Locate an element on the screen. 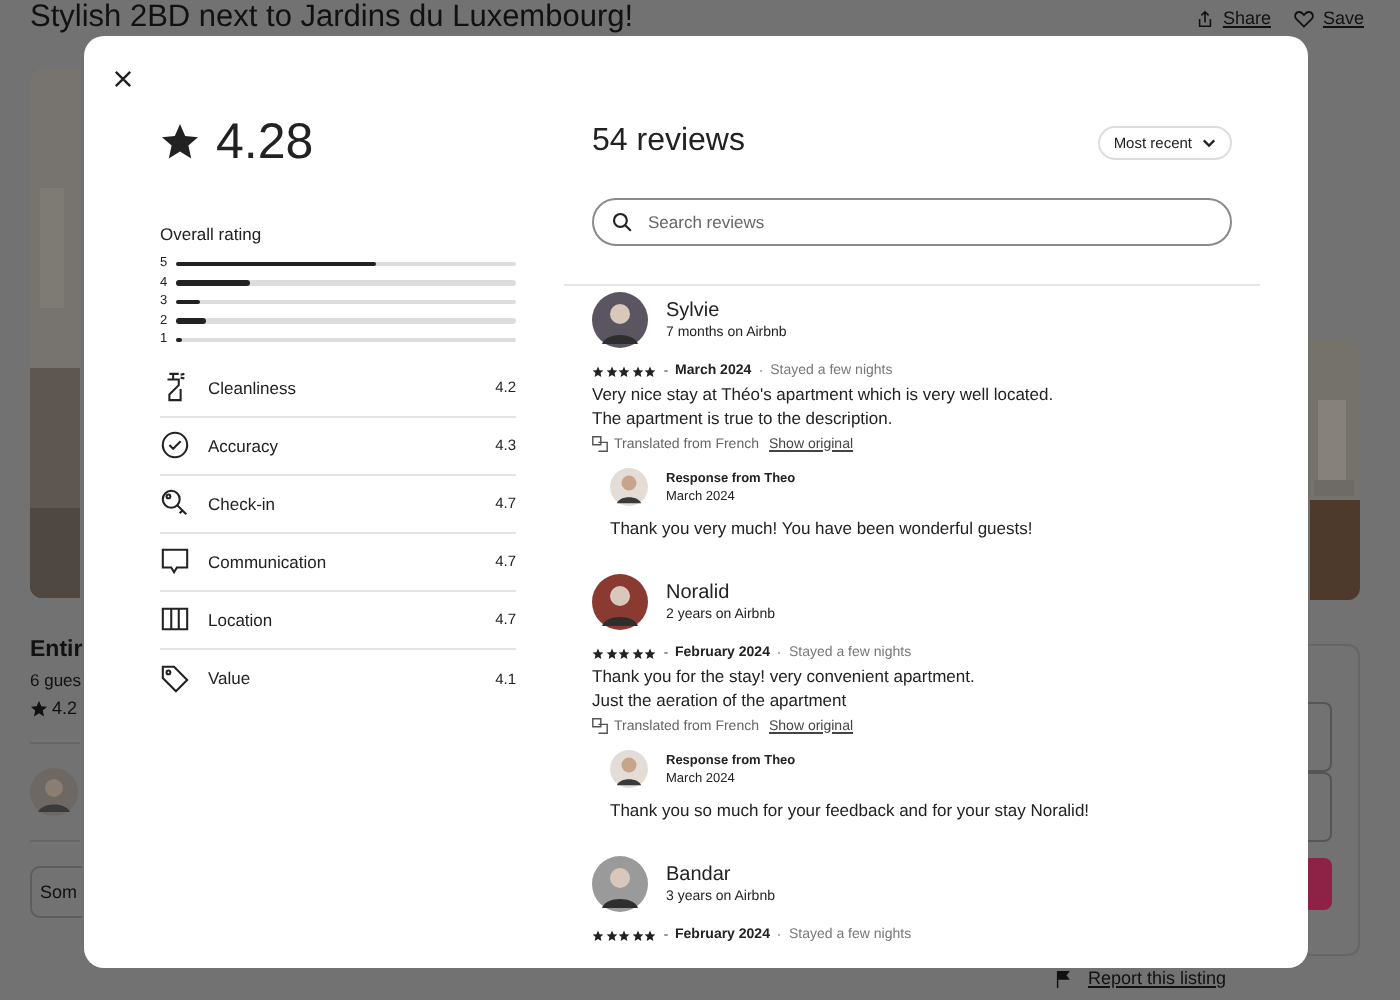  flag-icon is located at coordinates (1063, 978).